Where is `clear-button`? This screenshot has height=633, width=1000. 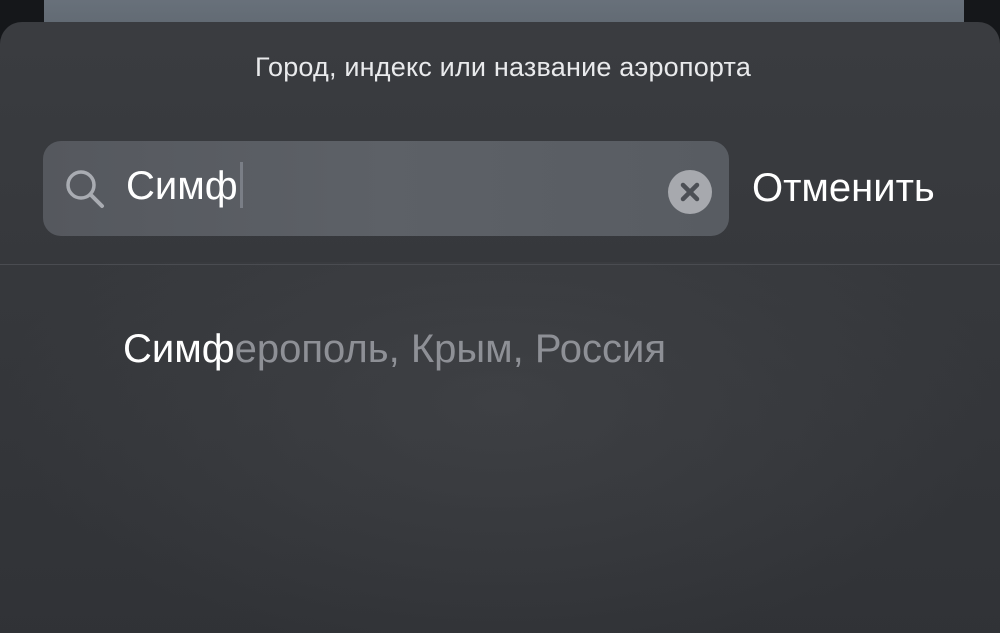 clear-button is located at coordinates (690, 192).